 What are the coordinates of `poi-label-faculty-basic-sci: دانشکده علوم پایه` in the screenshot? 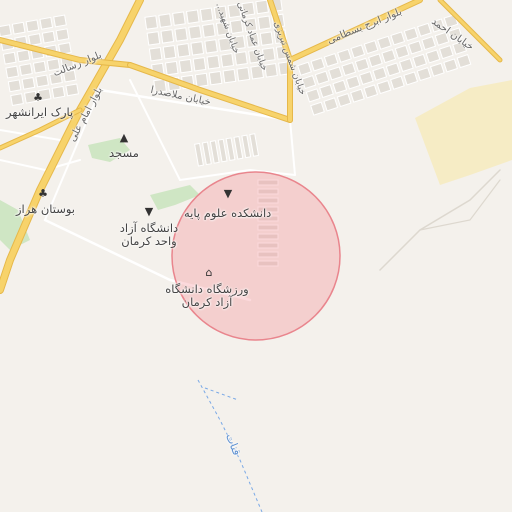 It's located at (228, 213).